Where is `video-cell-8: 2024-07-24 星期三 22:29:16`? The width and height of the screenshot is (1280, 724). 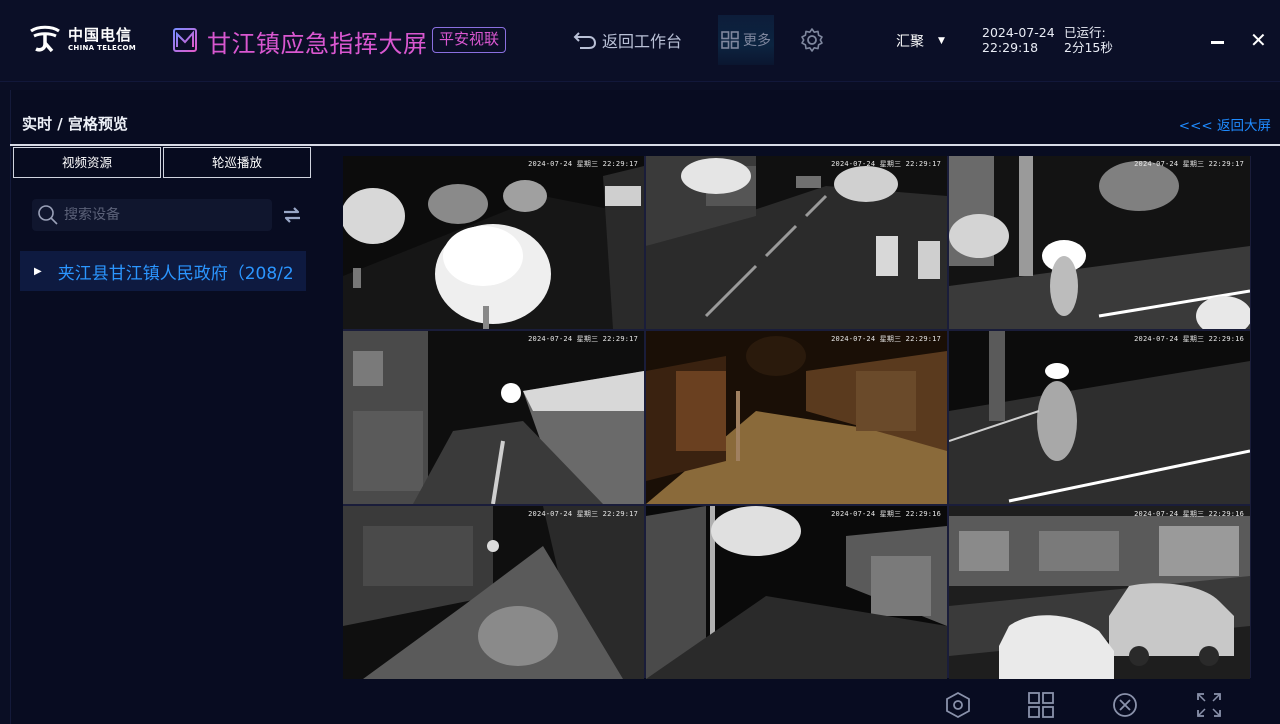
video-cell-8: 2024-07-24 星期三 22:29:16 is located at coordinates (796, 592).